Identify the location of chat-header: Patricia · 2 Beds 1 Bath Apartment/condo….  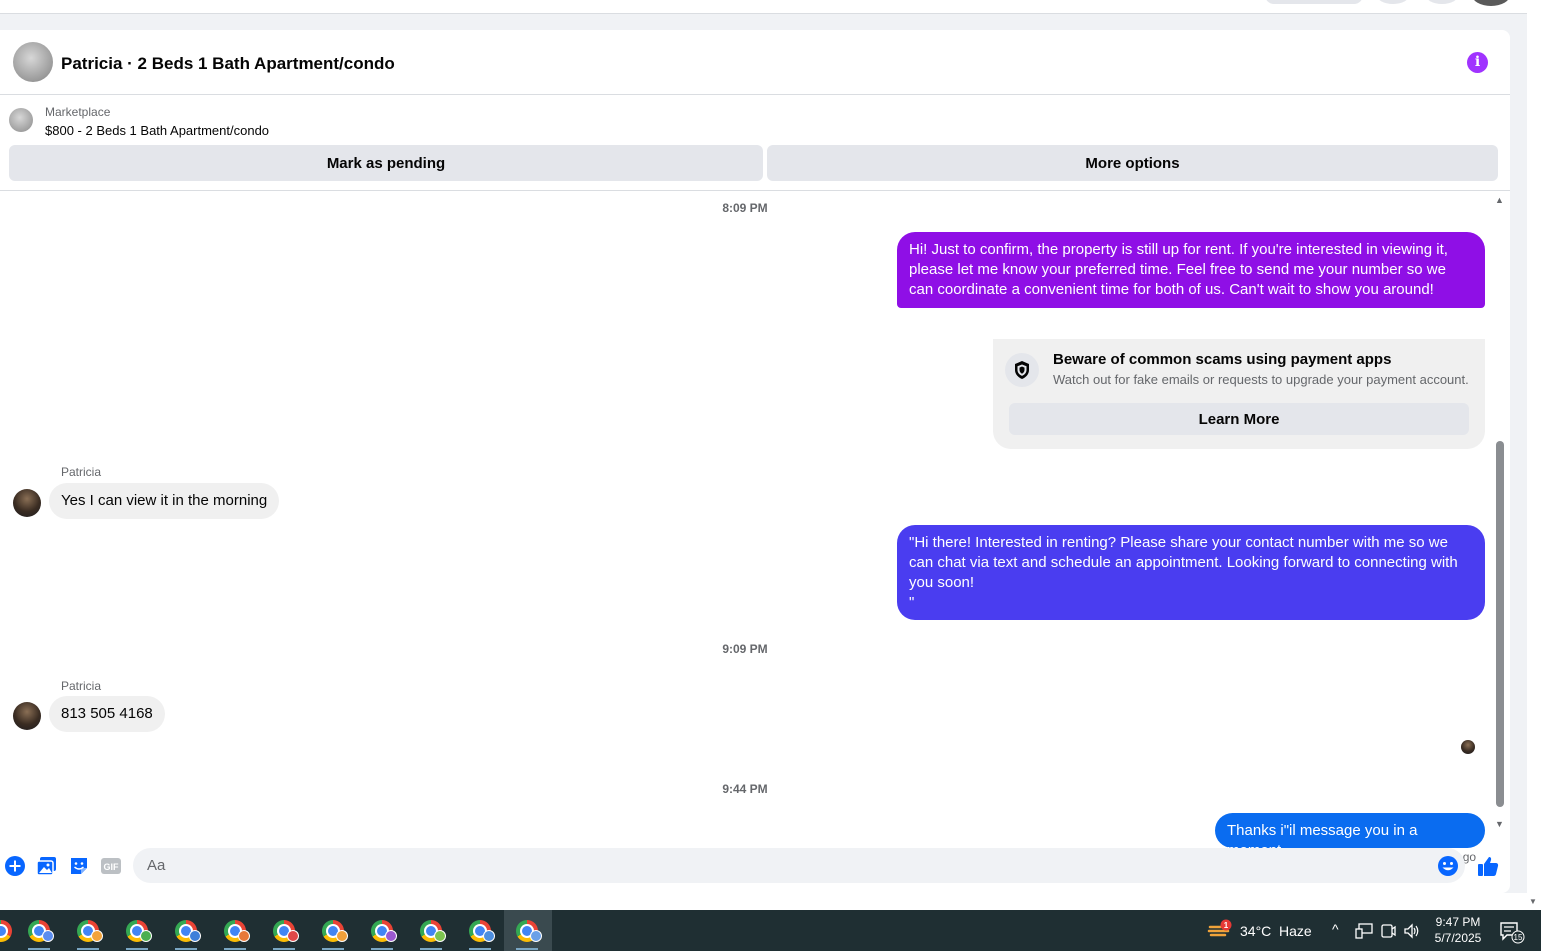
(755, 62).